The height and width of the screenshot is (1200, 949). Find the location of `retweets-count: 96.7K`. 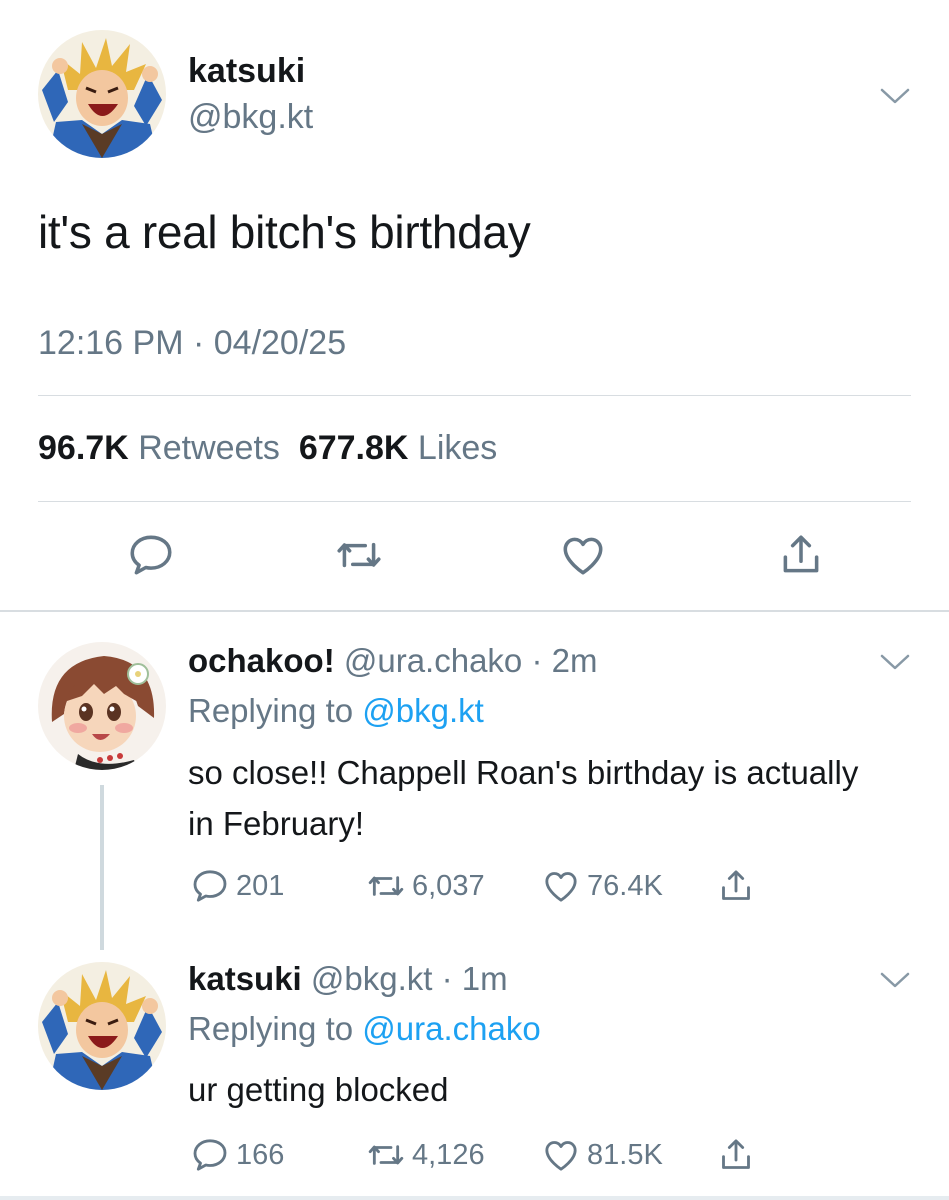

retweets-count: 96.7K is located at coordinates (83, 448).